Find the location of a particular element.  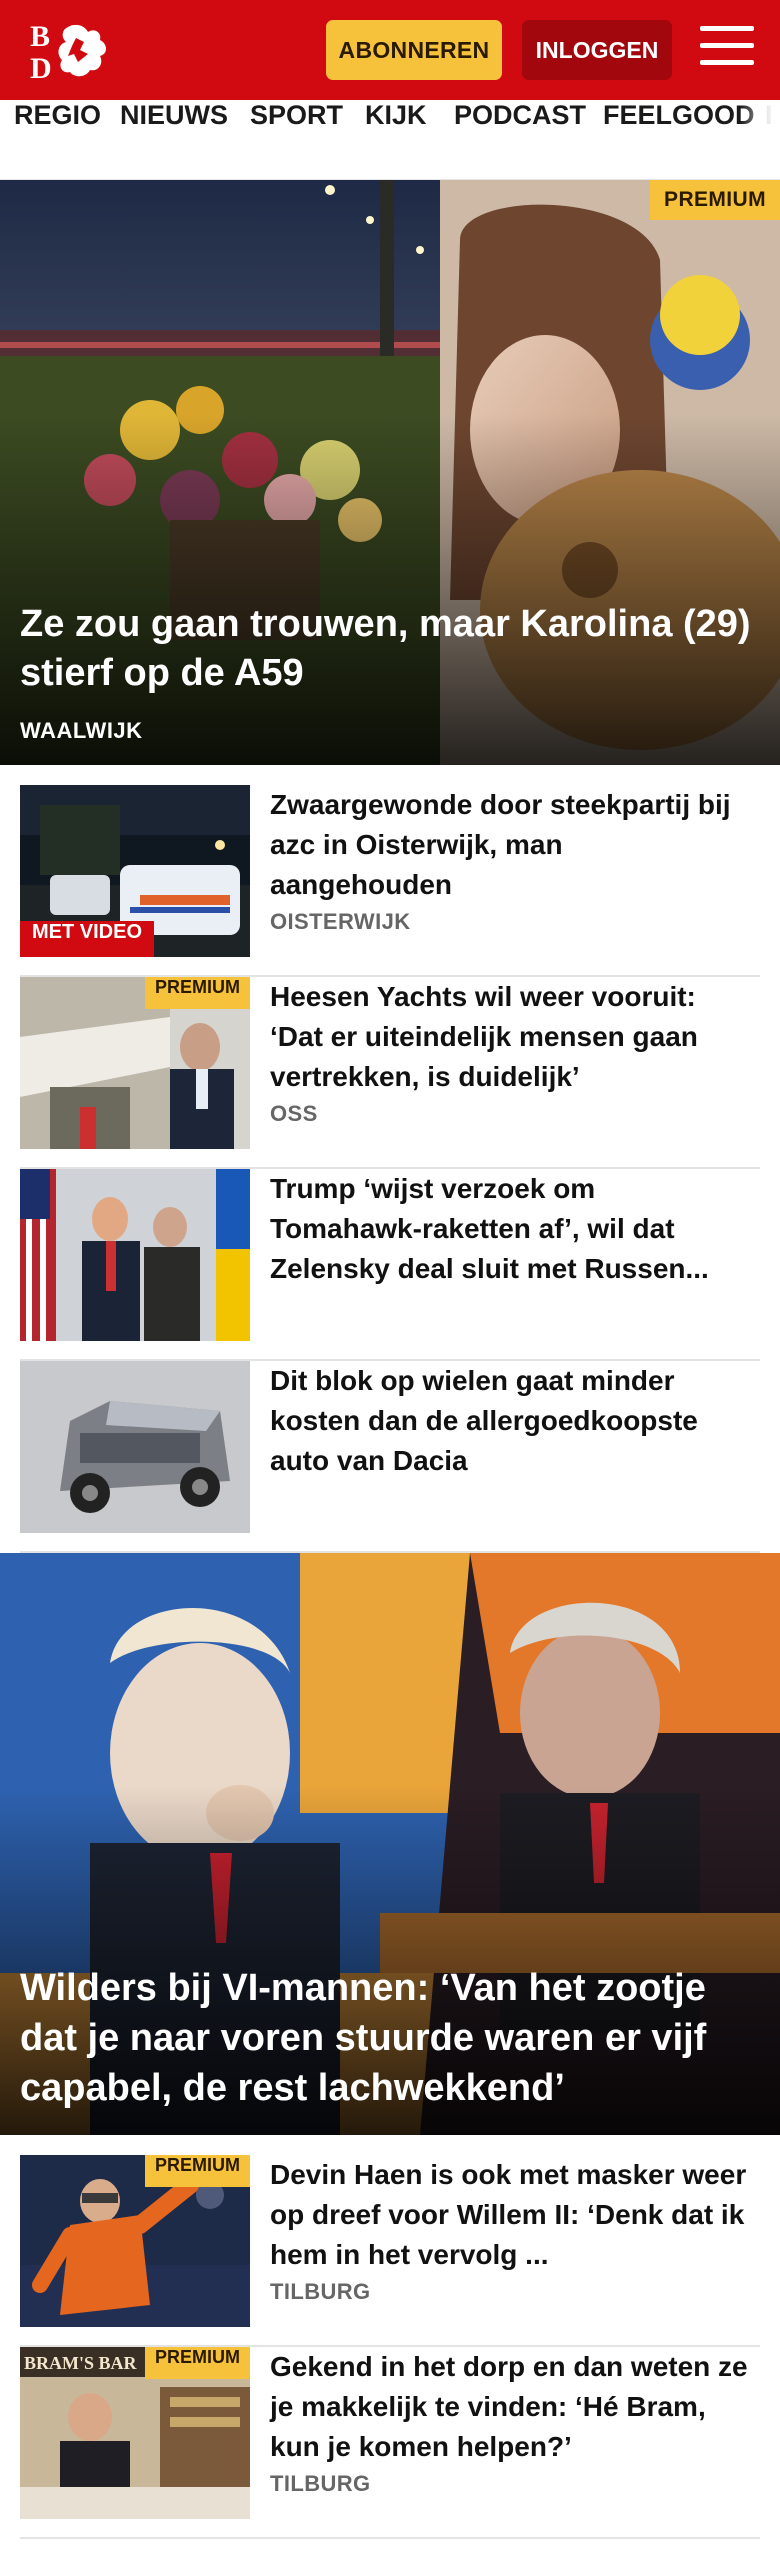

svg-text: D is located at coordinates (41, 67).